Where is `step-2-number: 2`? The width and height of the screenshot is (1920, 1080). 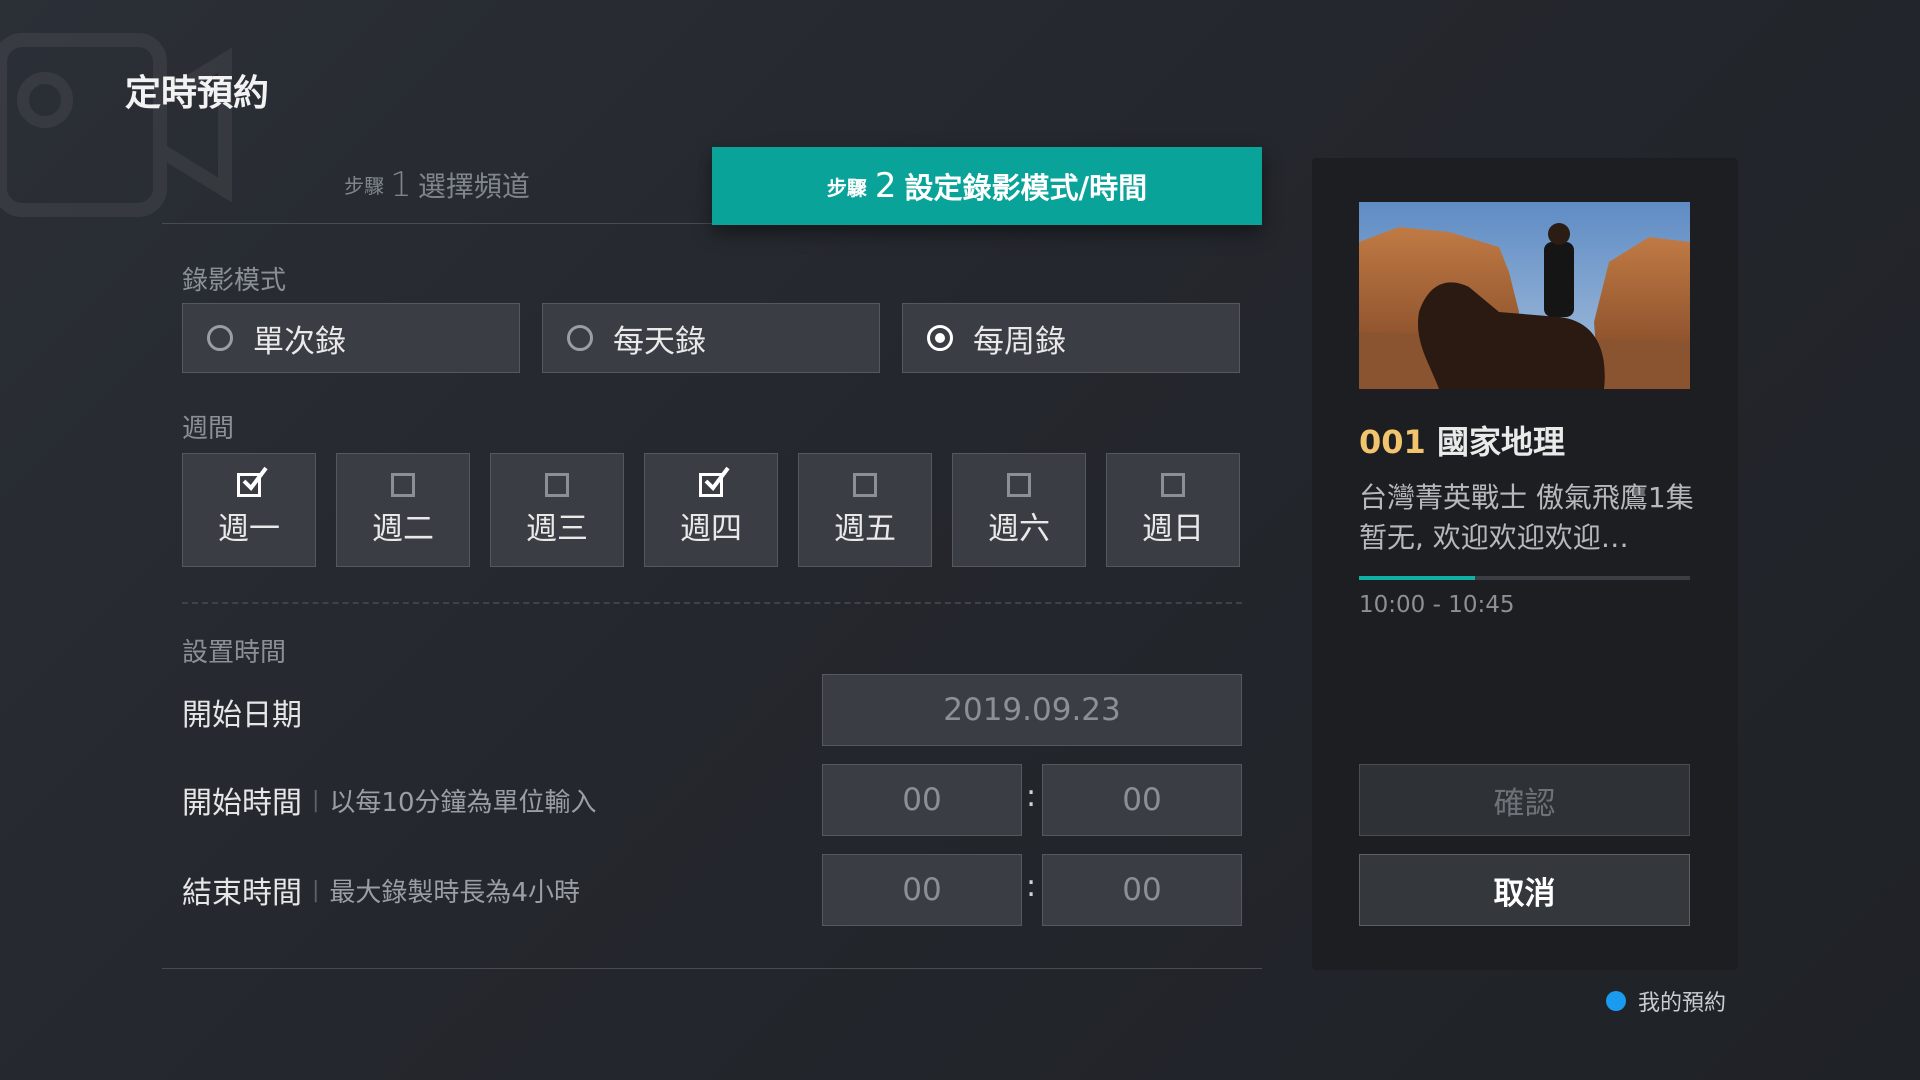 step-2-number: 2 is located at coordinates (885, 186).